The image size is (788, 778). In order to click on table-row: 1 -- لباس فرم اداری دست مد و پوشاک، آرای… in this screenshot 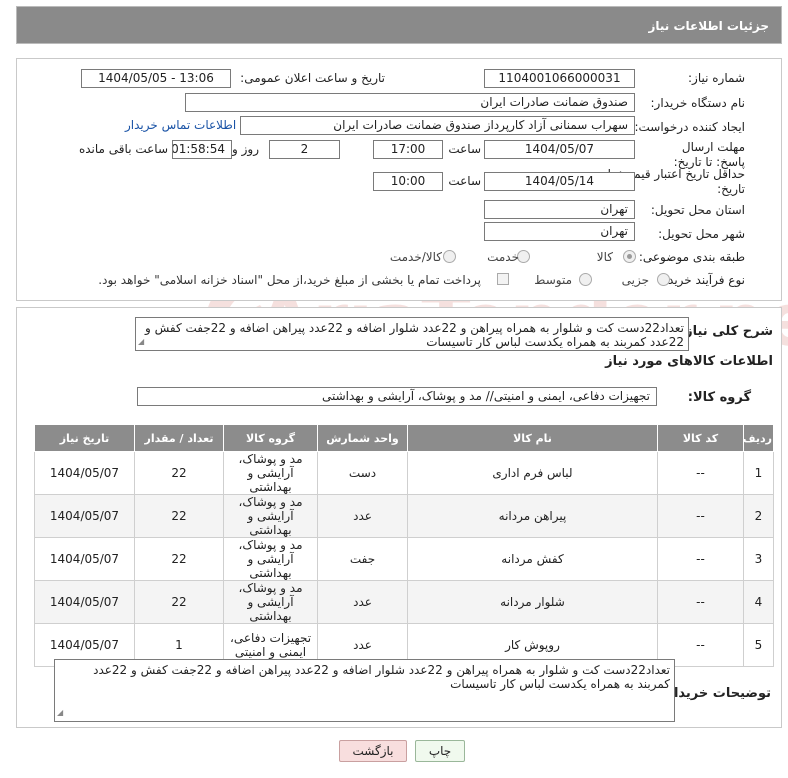, I will do `click(404, 473)`.